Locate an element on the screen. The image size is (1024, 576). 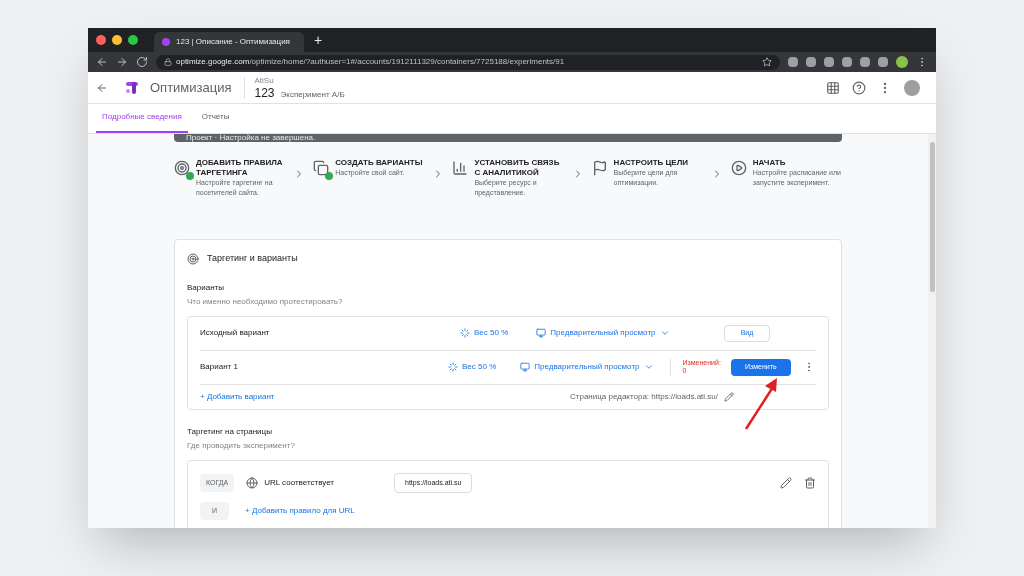
tab-favicon-icon is located at coordinates (166, 42).